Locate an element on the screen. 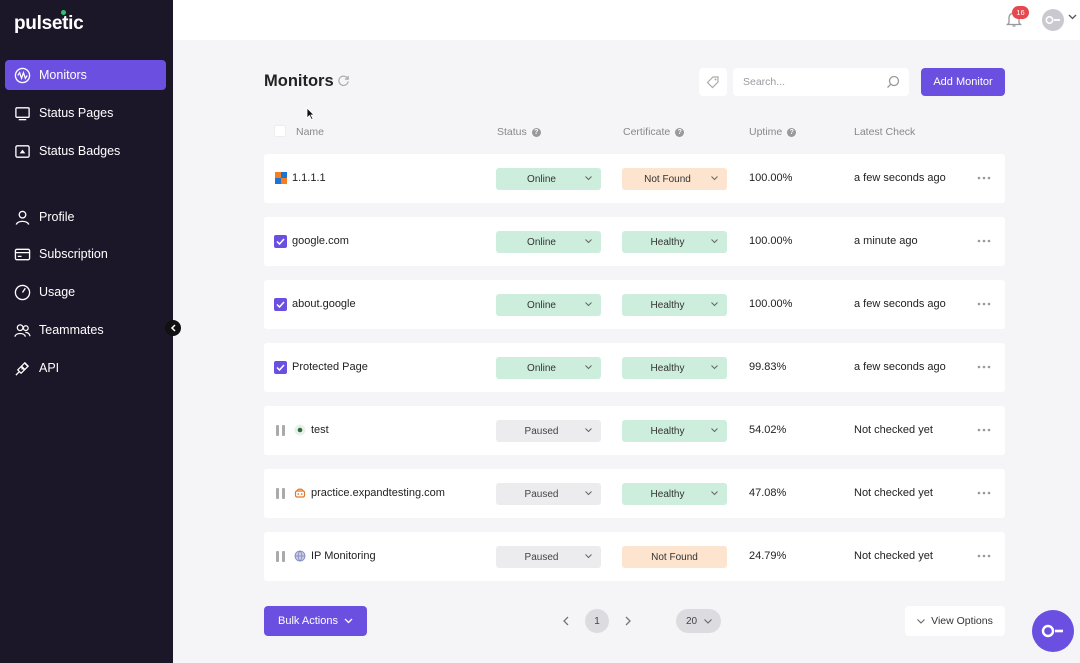 The width and height of the screenshot is (1080, 663). select-all-checkbox is located at coordinates (280, 131).